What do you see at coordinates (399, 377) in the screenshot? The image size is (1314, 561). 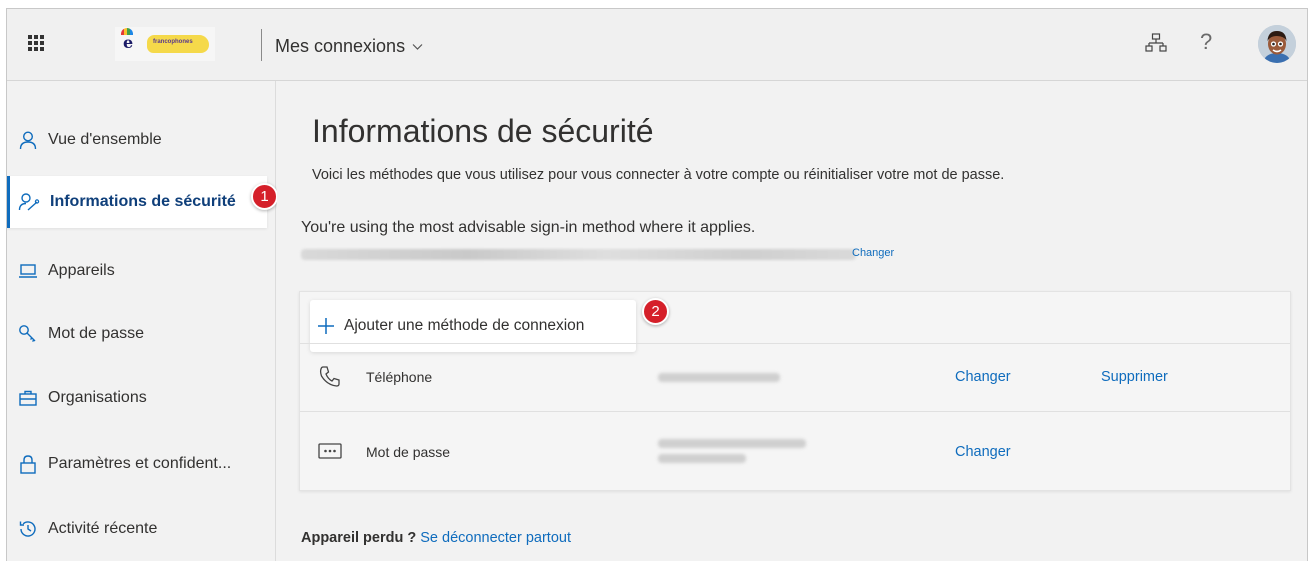 I see `method-name: Téléphone` at bounding box center [399, 377].